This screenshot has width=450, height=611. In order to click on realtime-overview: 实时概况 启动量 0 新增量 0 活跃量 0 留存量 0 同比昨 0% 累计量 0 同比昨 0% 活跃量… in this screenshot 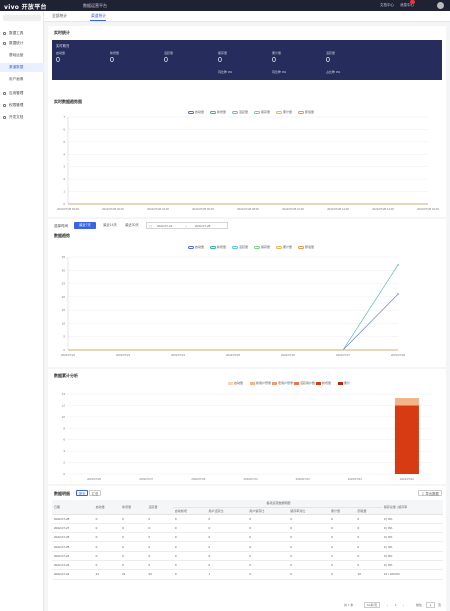, I will do `click(247, 60)`.